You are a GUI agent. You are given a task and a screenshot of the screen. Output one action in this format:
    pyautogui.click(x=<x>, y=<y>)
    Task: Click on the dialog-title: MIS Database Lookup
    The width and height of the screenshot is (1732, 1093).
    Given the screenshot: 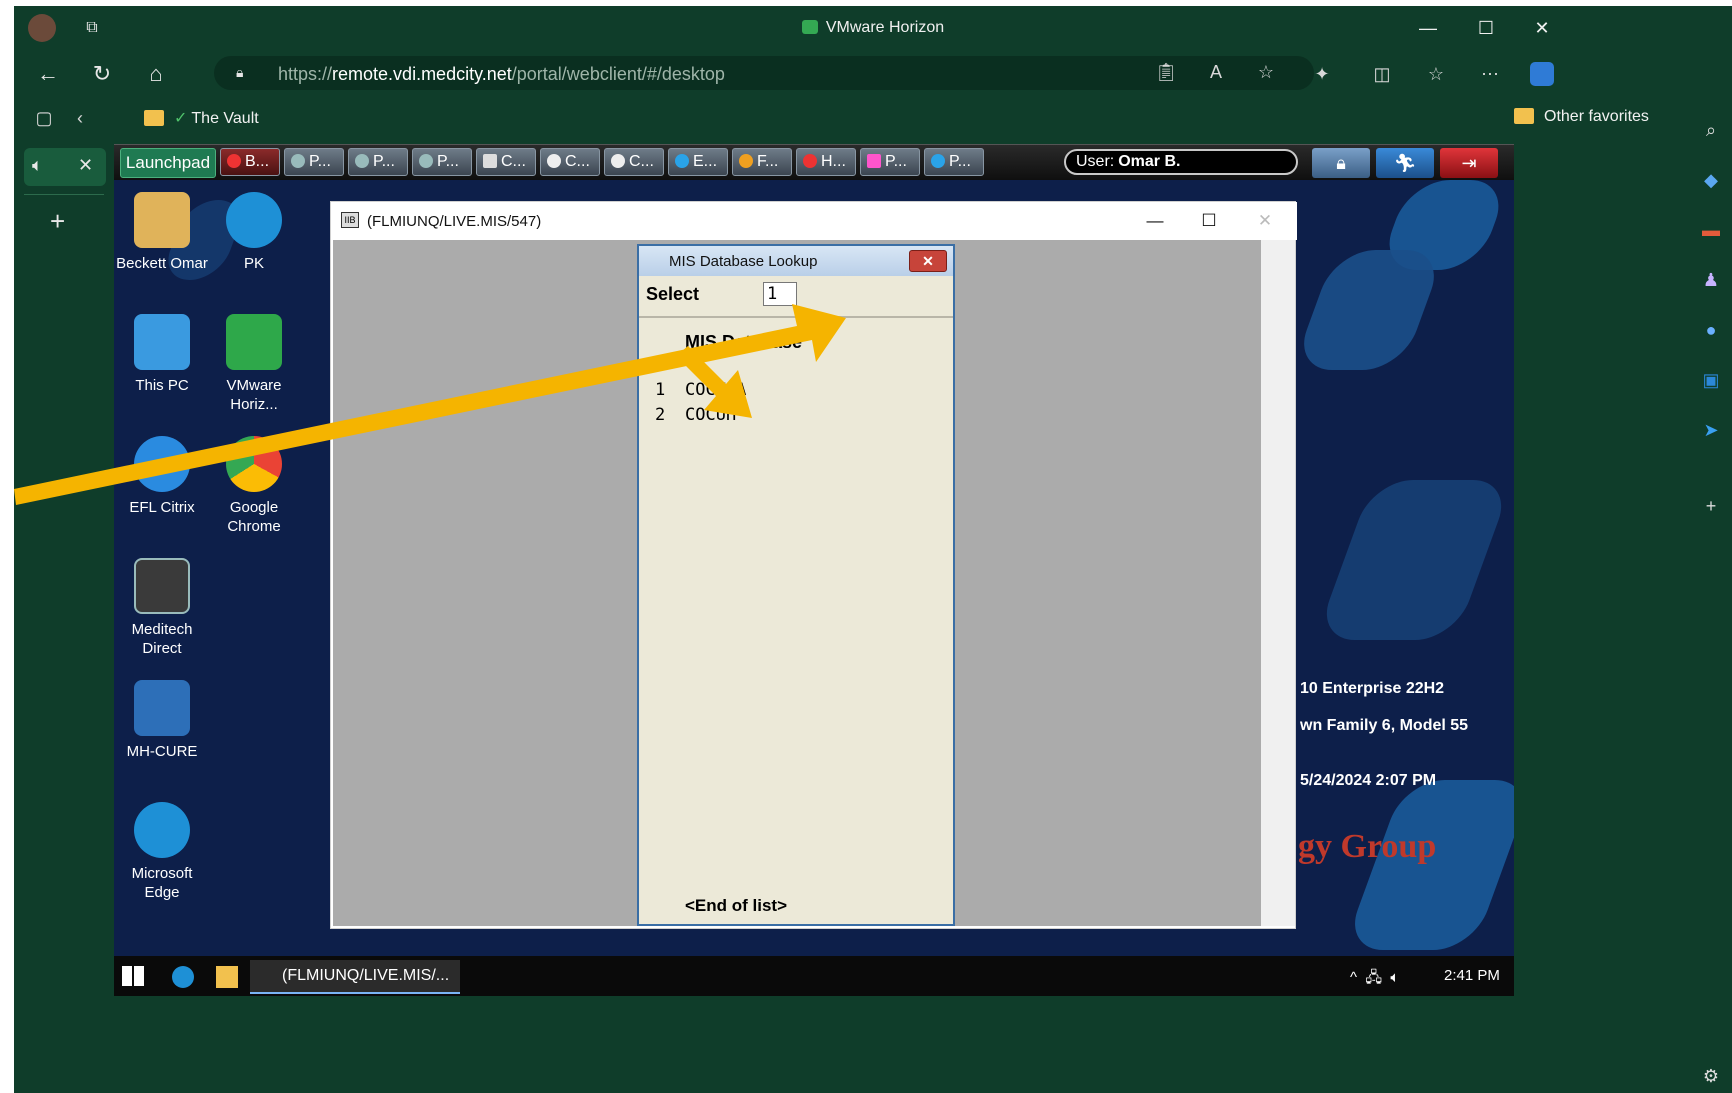 What is the action you would take?
    pyautogui.click(x=743, y=261)
    